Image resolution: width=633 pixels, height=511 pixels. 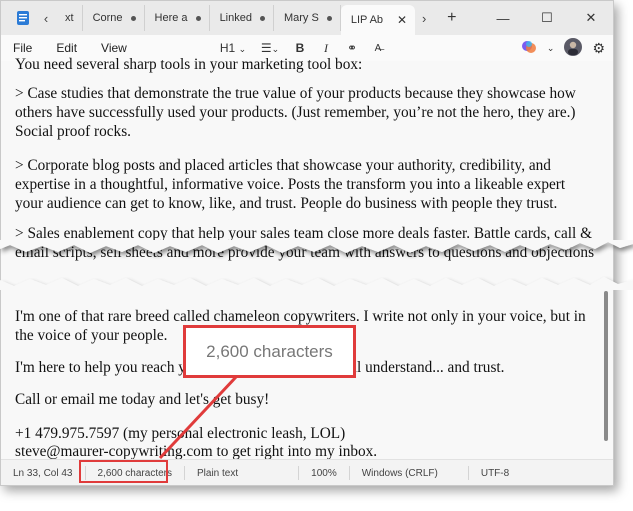 I want to click on menu-file: File, so click(x=22, y=48).